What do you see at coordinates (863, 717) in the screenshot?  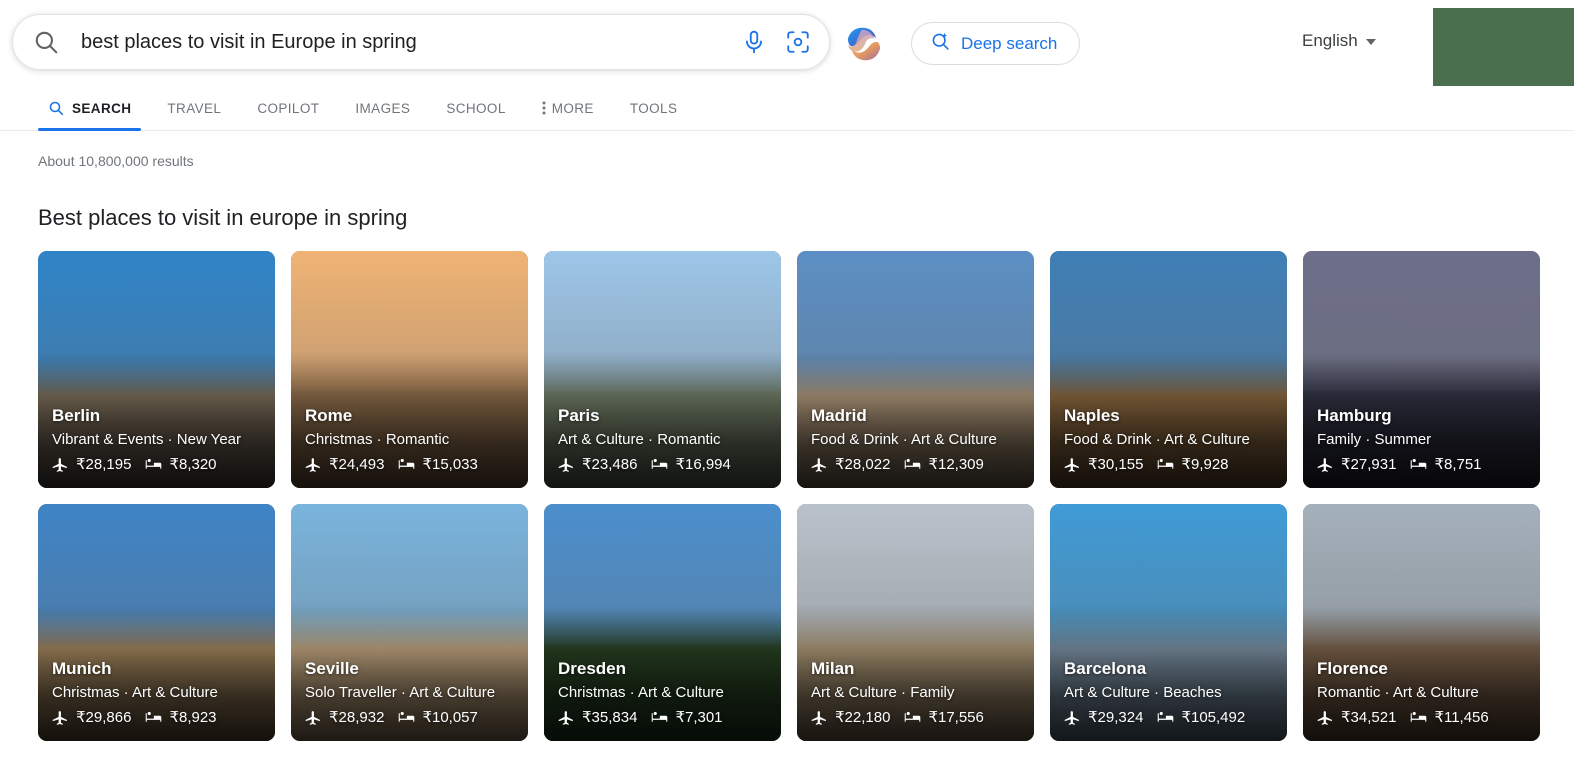 I see `flight-price-value: ₹22,180` at bounding box center [863, 717].